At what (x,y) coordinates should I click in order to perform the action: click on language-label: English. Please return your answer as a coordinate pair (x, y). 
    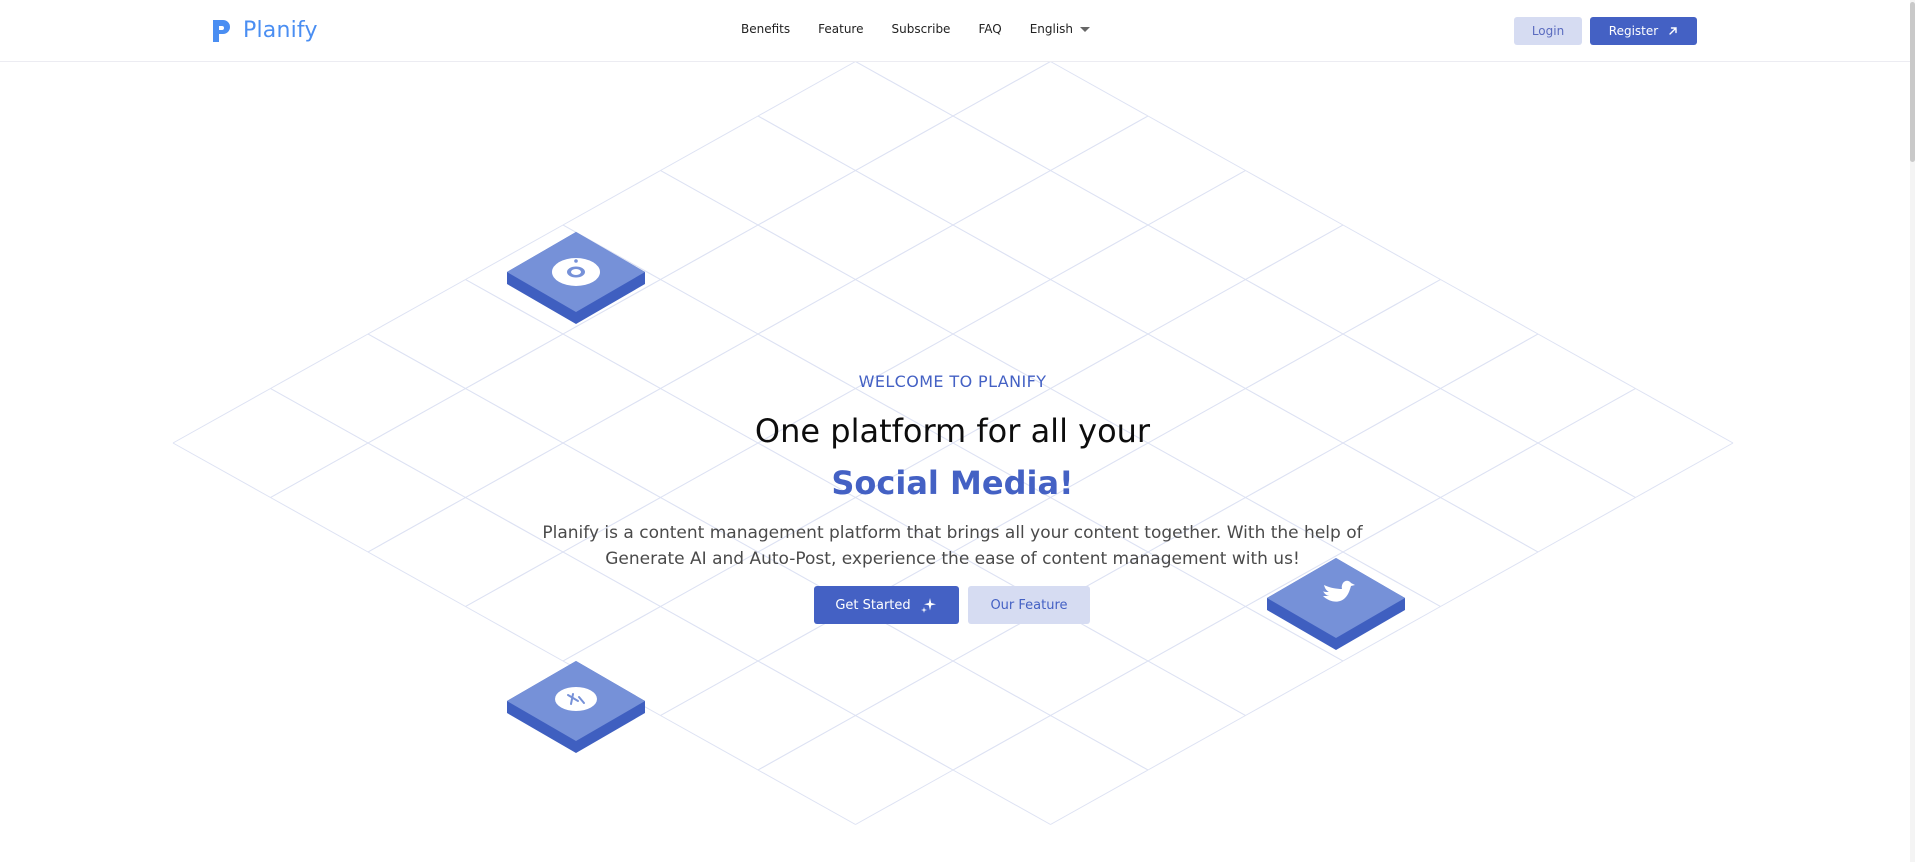
    Looking at the image, I should click on (1051, 29).